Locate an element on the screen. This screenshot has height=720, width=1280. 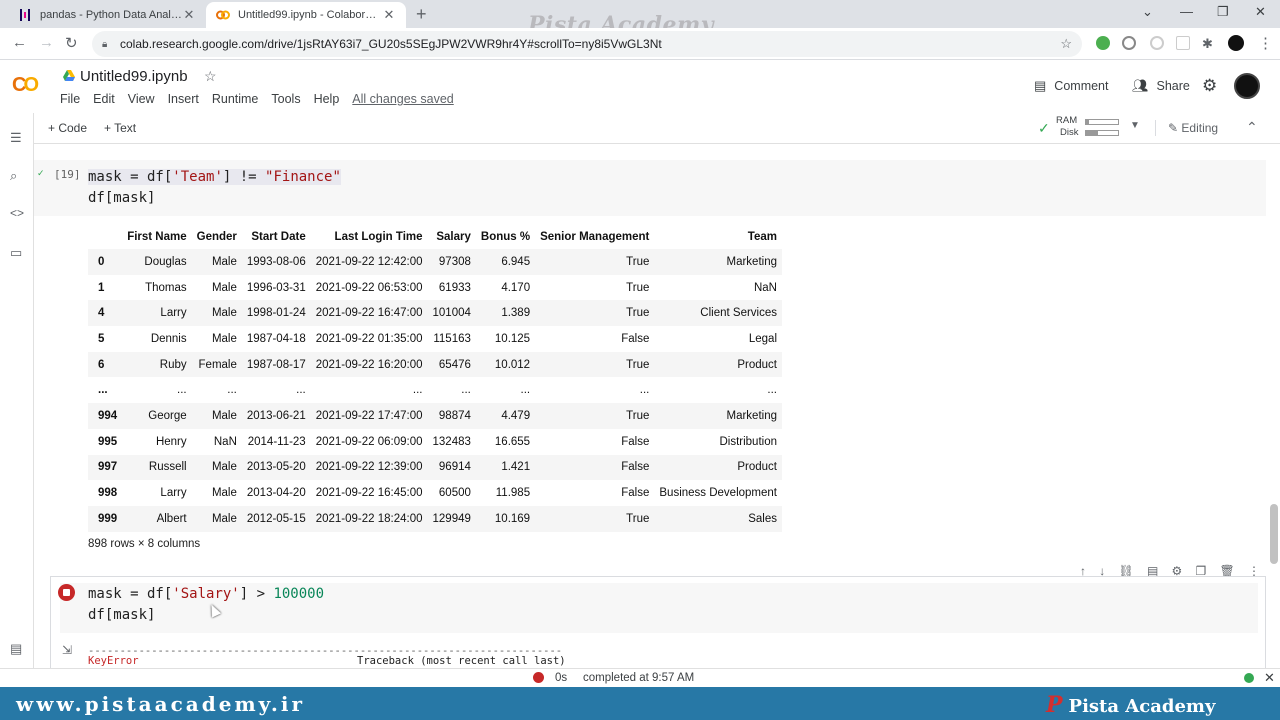
column-header: Team is located at coordinates (762, 236).